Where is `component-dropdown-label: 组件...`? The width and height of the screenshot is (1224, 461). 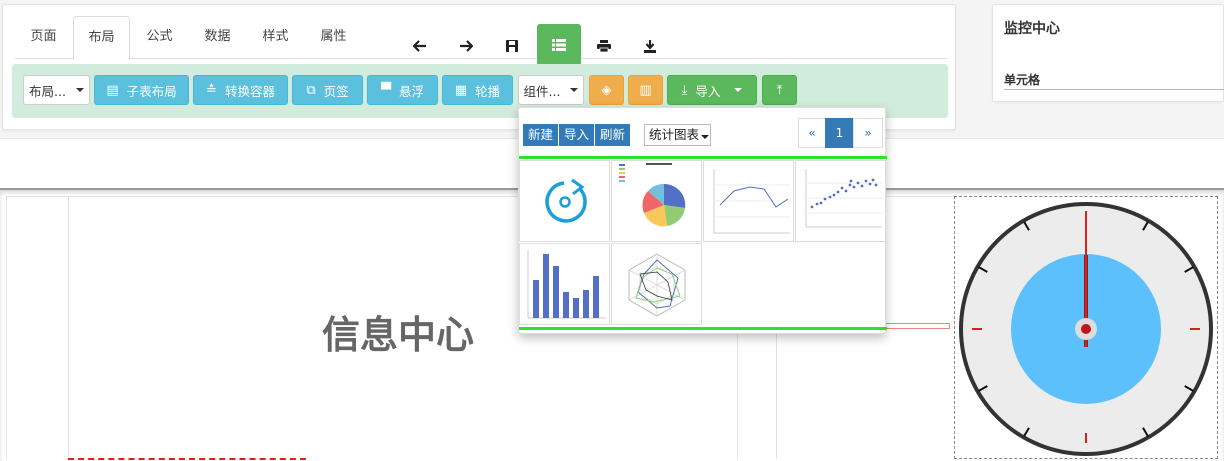 component-dropdown-label: 组件... is located at coordinates (542, 91).